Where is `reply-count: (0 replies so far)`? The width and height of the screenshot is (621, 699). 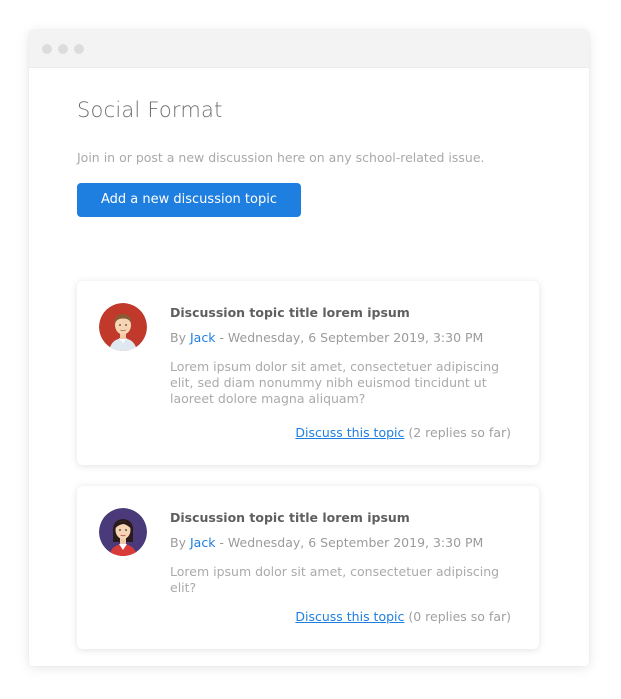
reply-count: (0 replies so far) is located at coordinates (459, 616).